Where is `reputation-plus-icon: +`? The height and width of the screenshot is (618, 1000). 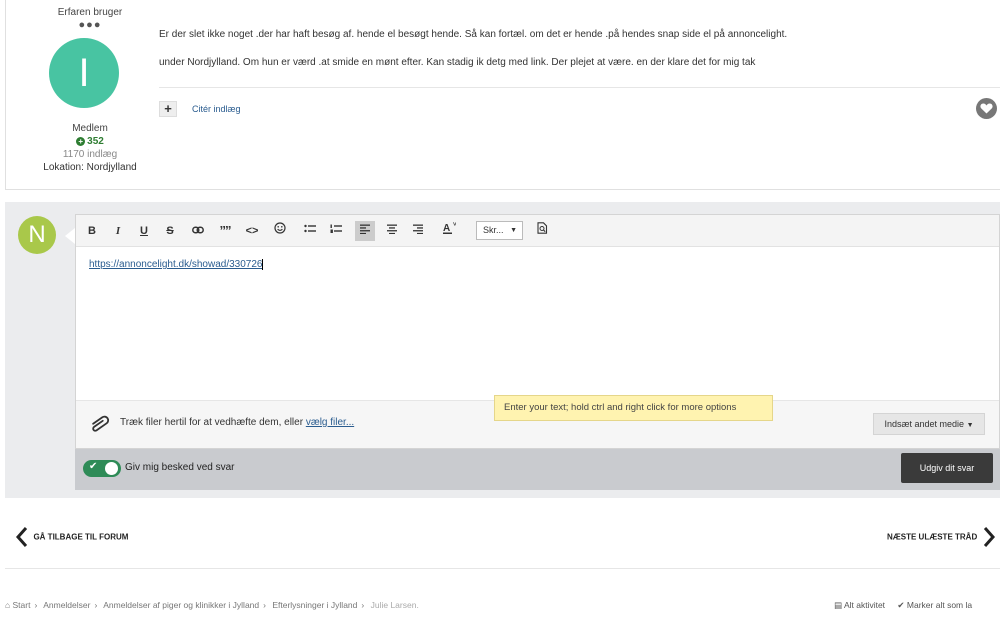
reputation-plus-icon: + is located at coordinates (81, 141).